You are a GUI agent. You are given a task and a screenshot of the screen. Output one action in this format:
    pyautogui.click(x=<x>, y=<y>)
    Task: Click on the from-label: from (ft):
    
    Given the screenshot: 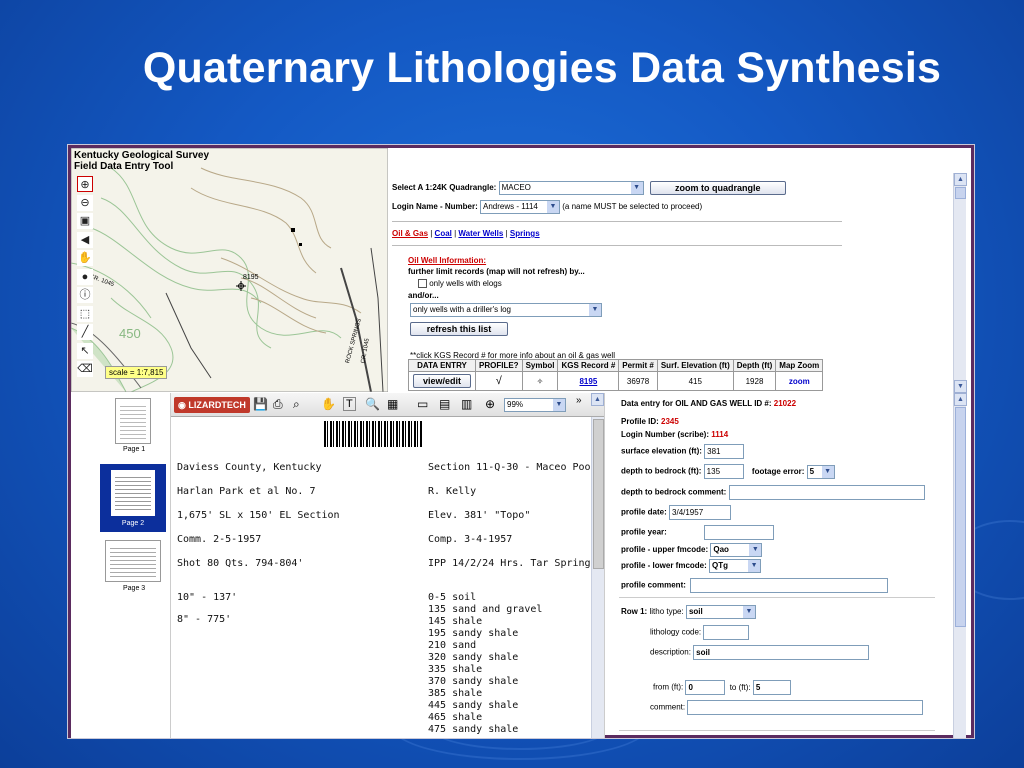 What is the action you would take?
    pyautogui.click(x=668, y=687)
    